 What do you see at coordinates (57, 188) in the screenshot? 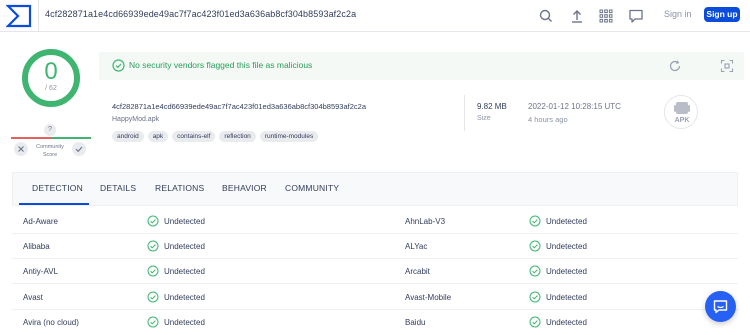
I see `tab-detection: DETECTION` at bounding box center [57, 188].